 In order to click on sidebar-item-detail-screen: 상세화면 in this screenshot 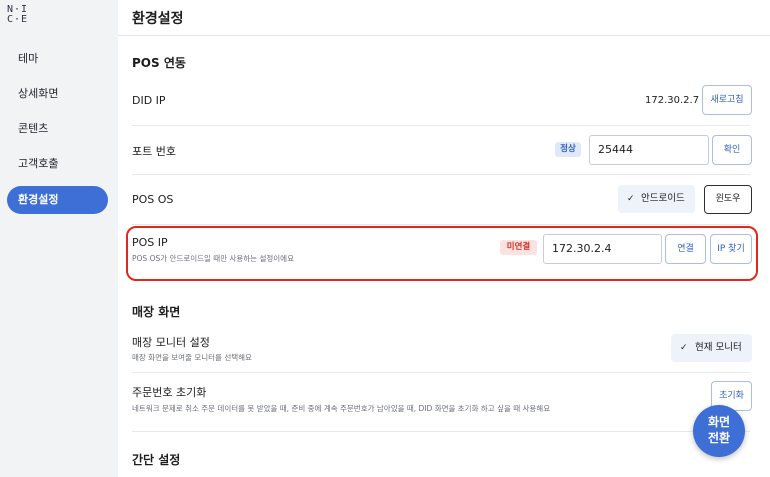, I will do `click(57, 94)`.